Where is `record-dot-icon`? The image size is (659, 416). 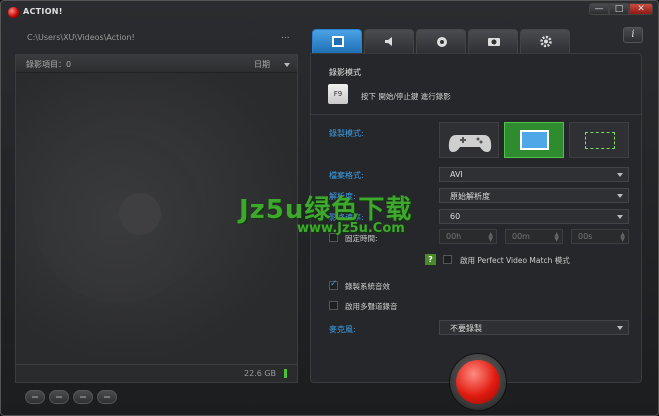 record-dot-icon is located at coordinates (478, 382).